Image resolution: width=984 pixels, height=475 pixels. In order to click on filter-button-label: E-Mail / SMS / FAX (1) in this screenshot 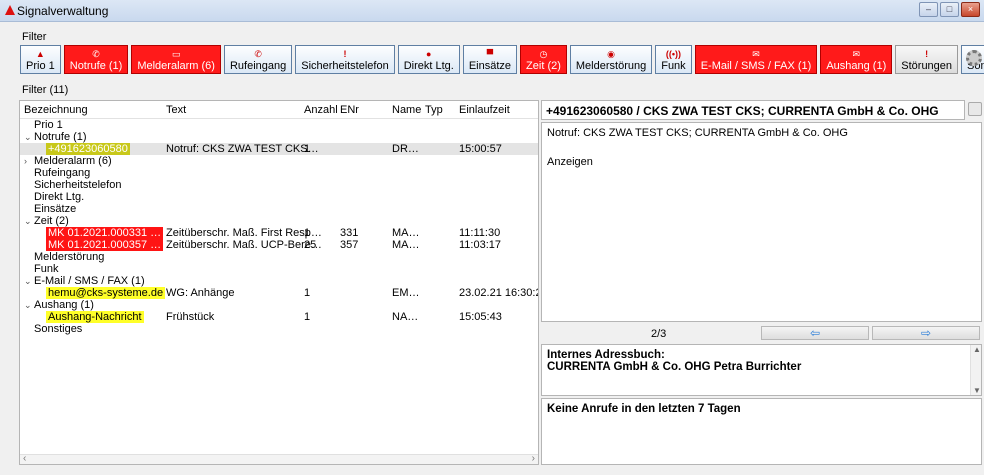, I will do `click(756, 66)`.